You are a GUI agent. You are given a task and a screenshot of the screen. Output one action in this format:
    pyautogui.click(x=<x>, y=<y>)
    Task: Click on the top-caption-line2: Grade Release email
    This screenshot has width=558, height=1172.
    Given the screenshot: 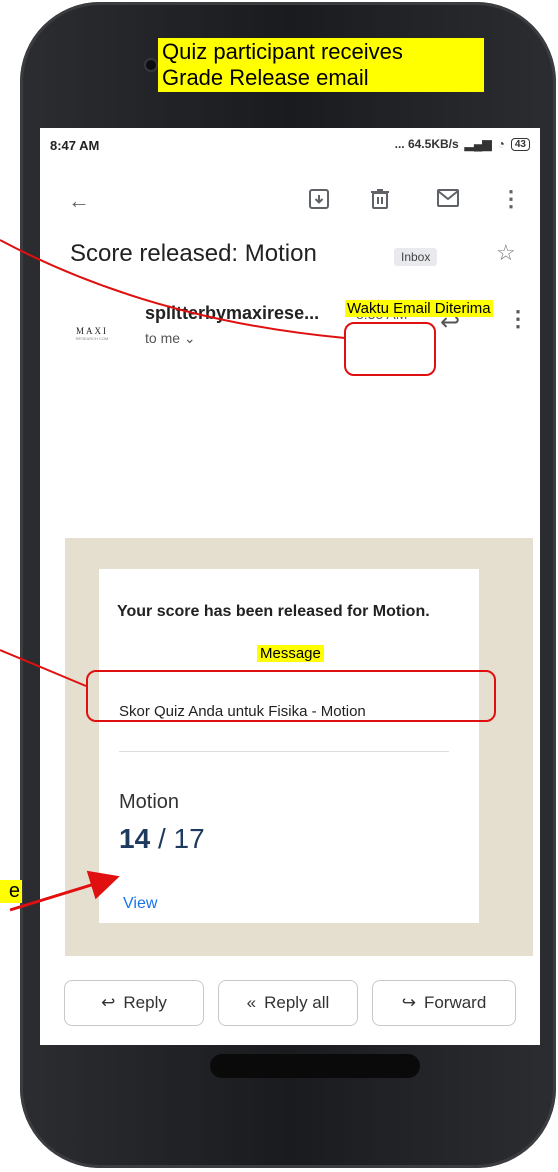 What is the action you would take?
    pyautogui.click(x=265, y=77)
    